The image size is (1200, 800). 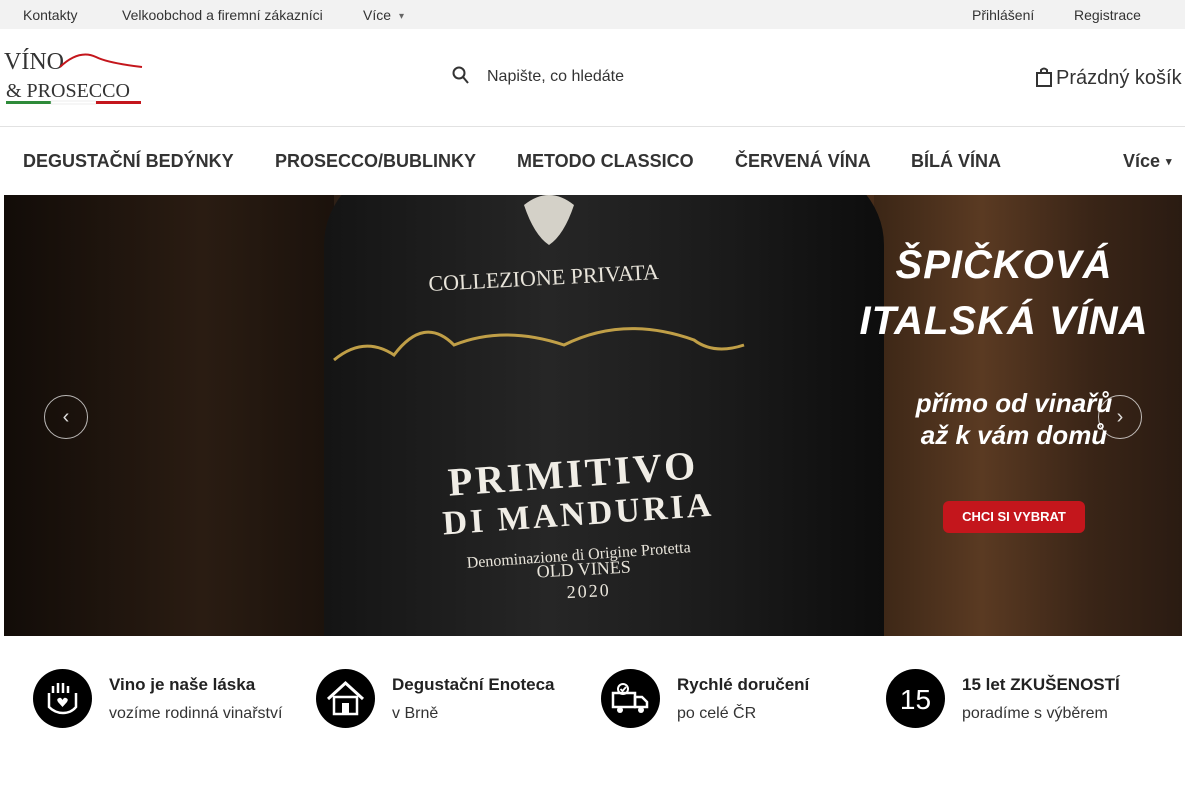 What do you see at coordinates (222, 15) in the screenshot?
I see `wholesale-link: Velkoobchod a firemní zákazníci` at bounding box center [222, 15].